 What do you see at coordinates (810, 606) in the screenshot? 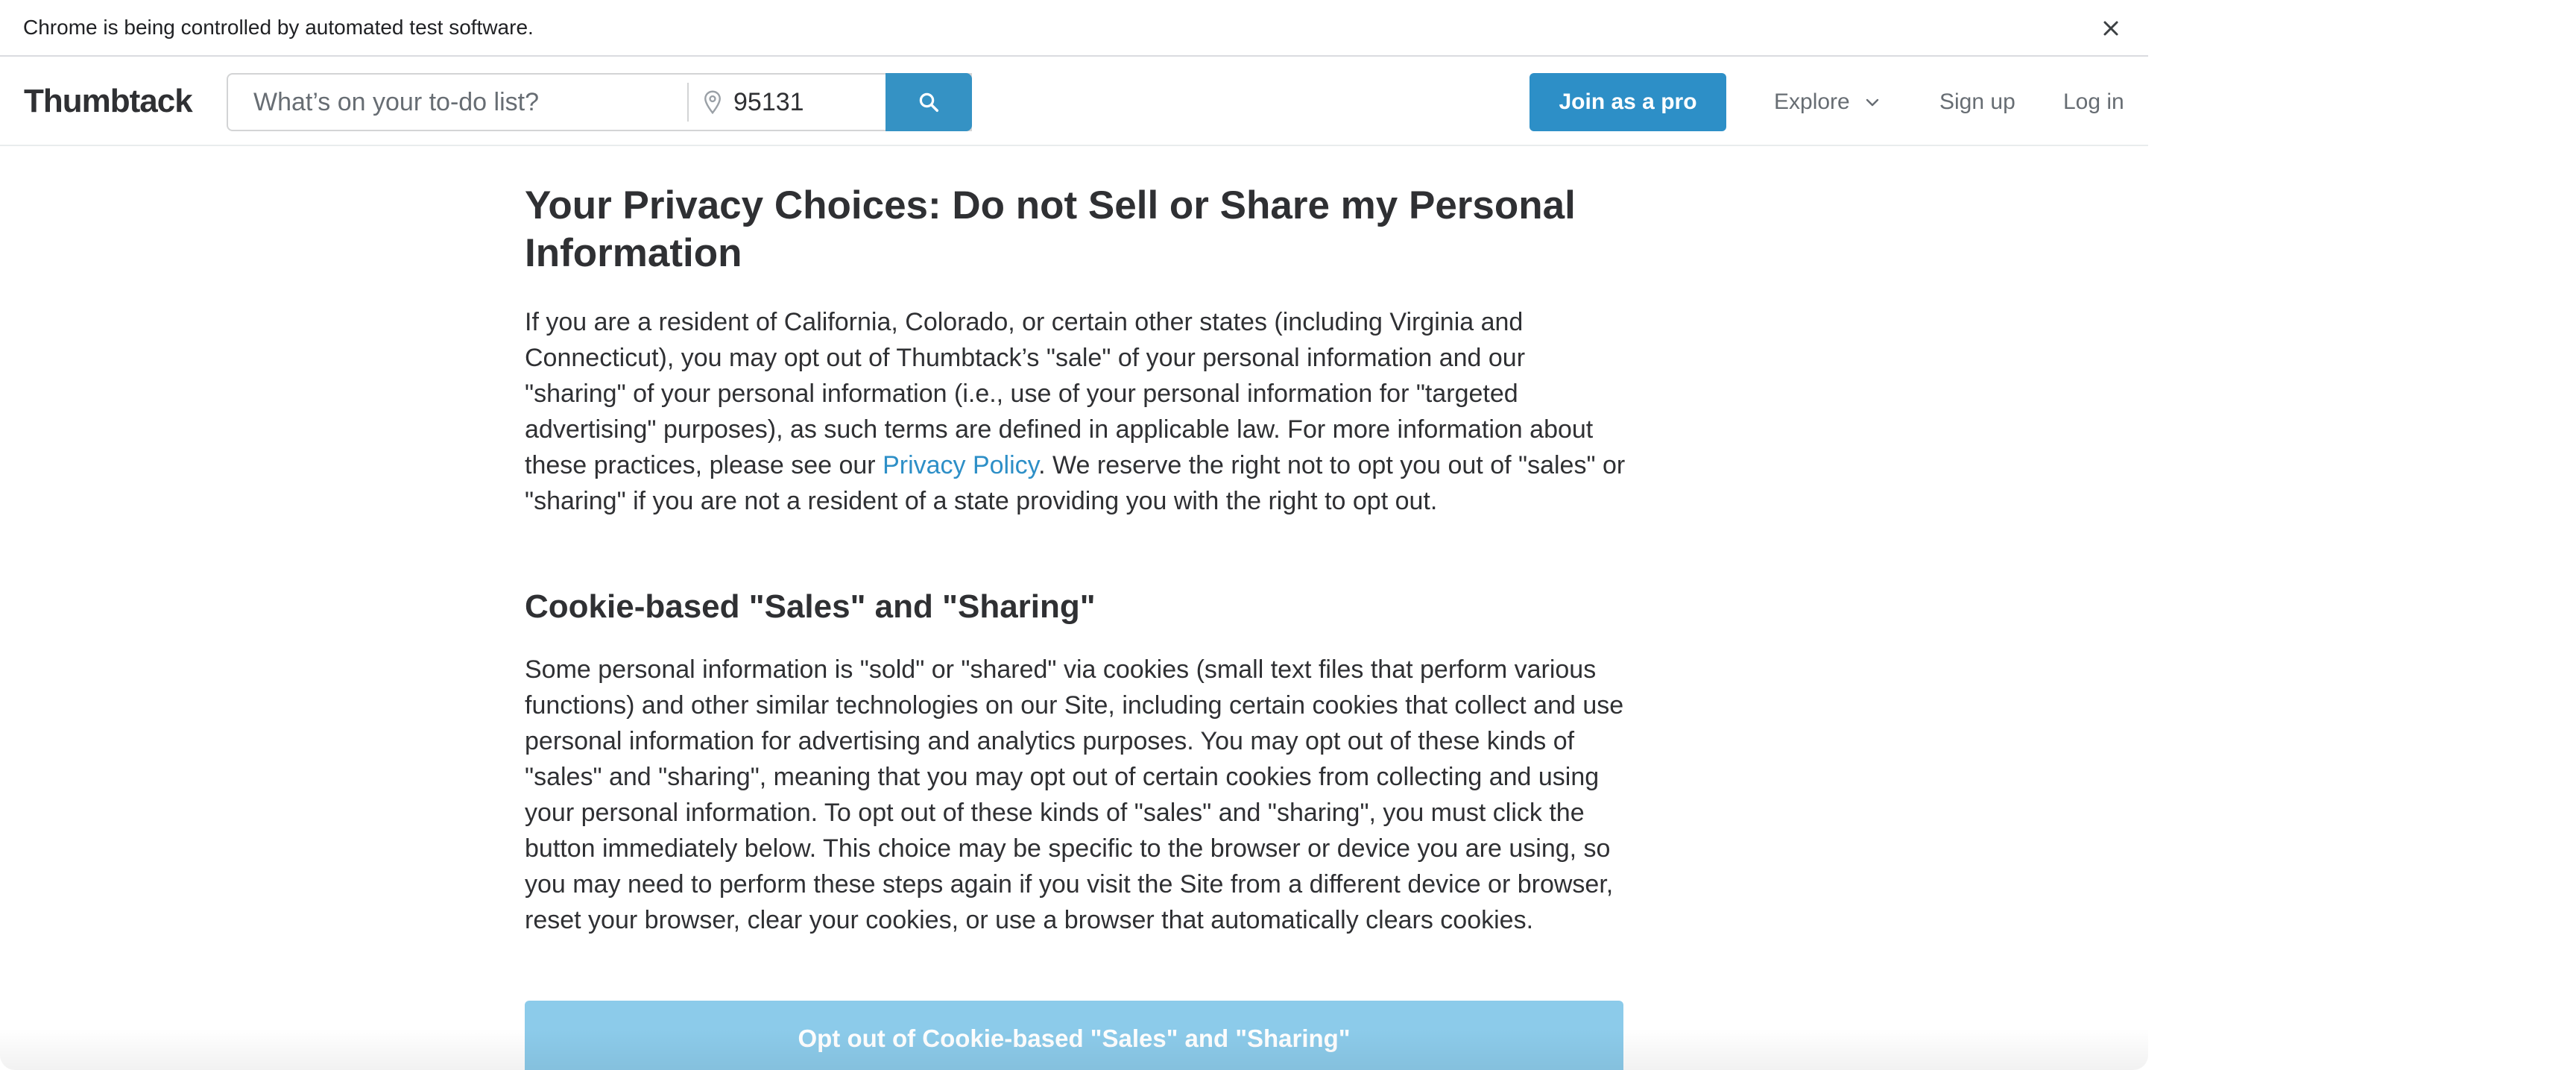
I see `section-title: Cookie-based "Sales" and "Sharing"` at bounding box center [810, 606].